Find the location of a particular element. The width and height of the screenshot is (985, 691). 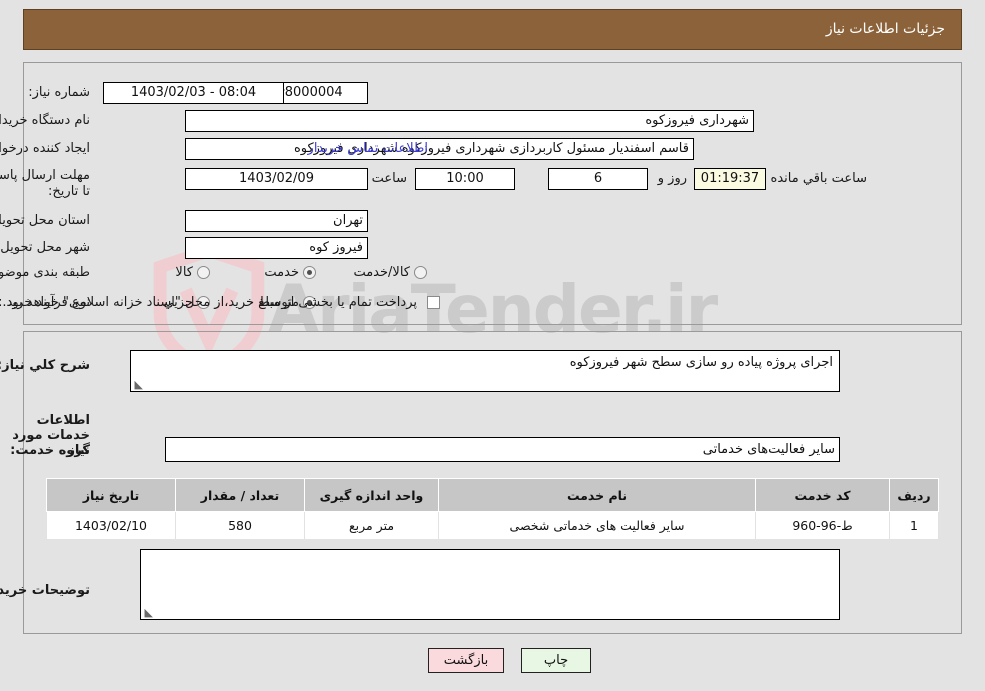

resize-grip-icon: ◣ is located at coordinates (138, 384).